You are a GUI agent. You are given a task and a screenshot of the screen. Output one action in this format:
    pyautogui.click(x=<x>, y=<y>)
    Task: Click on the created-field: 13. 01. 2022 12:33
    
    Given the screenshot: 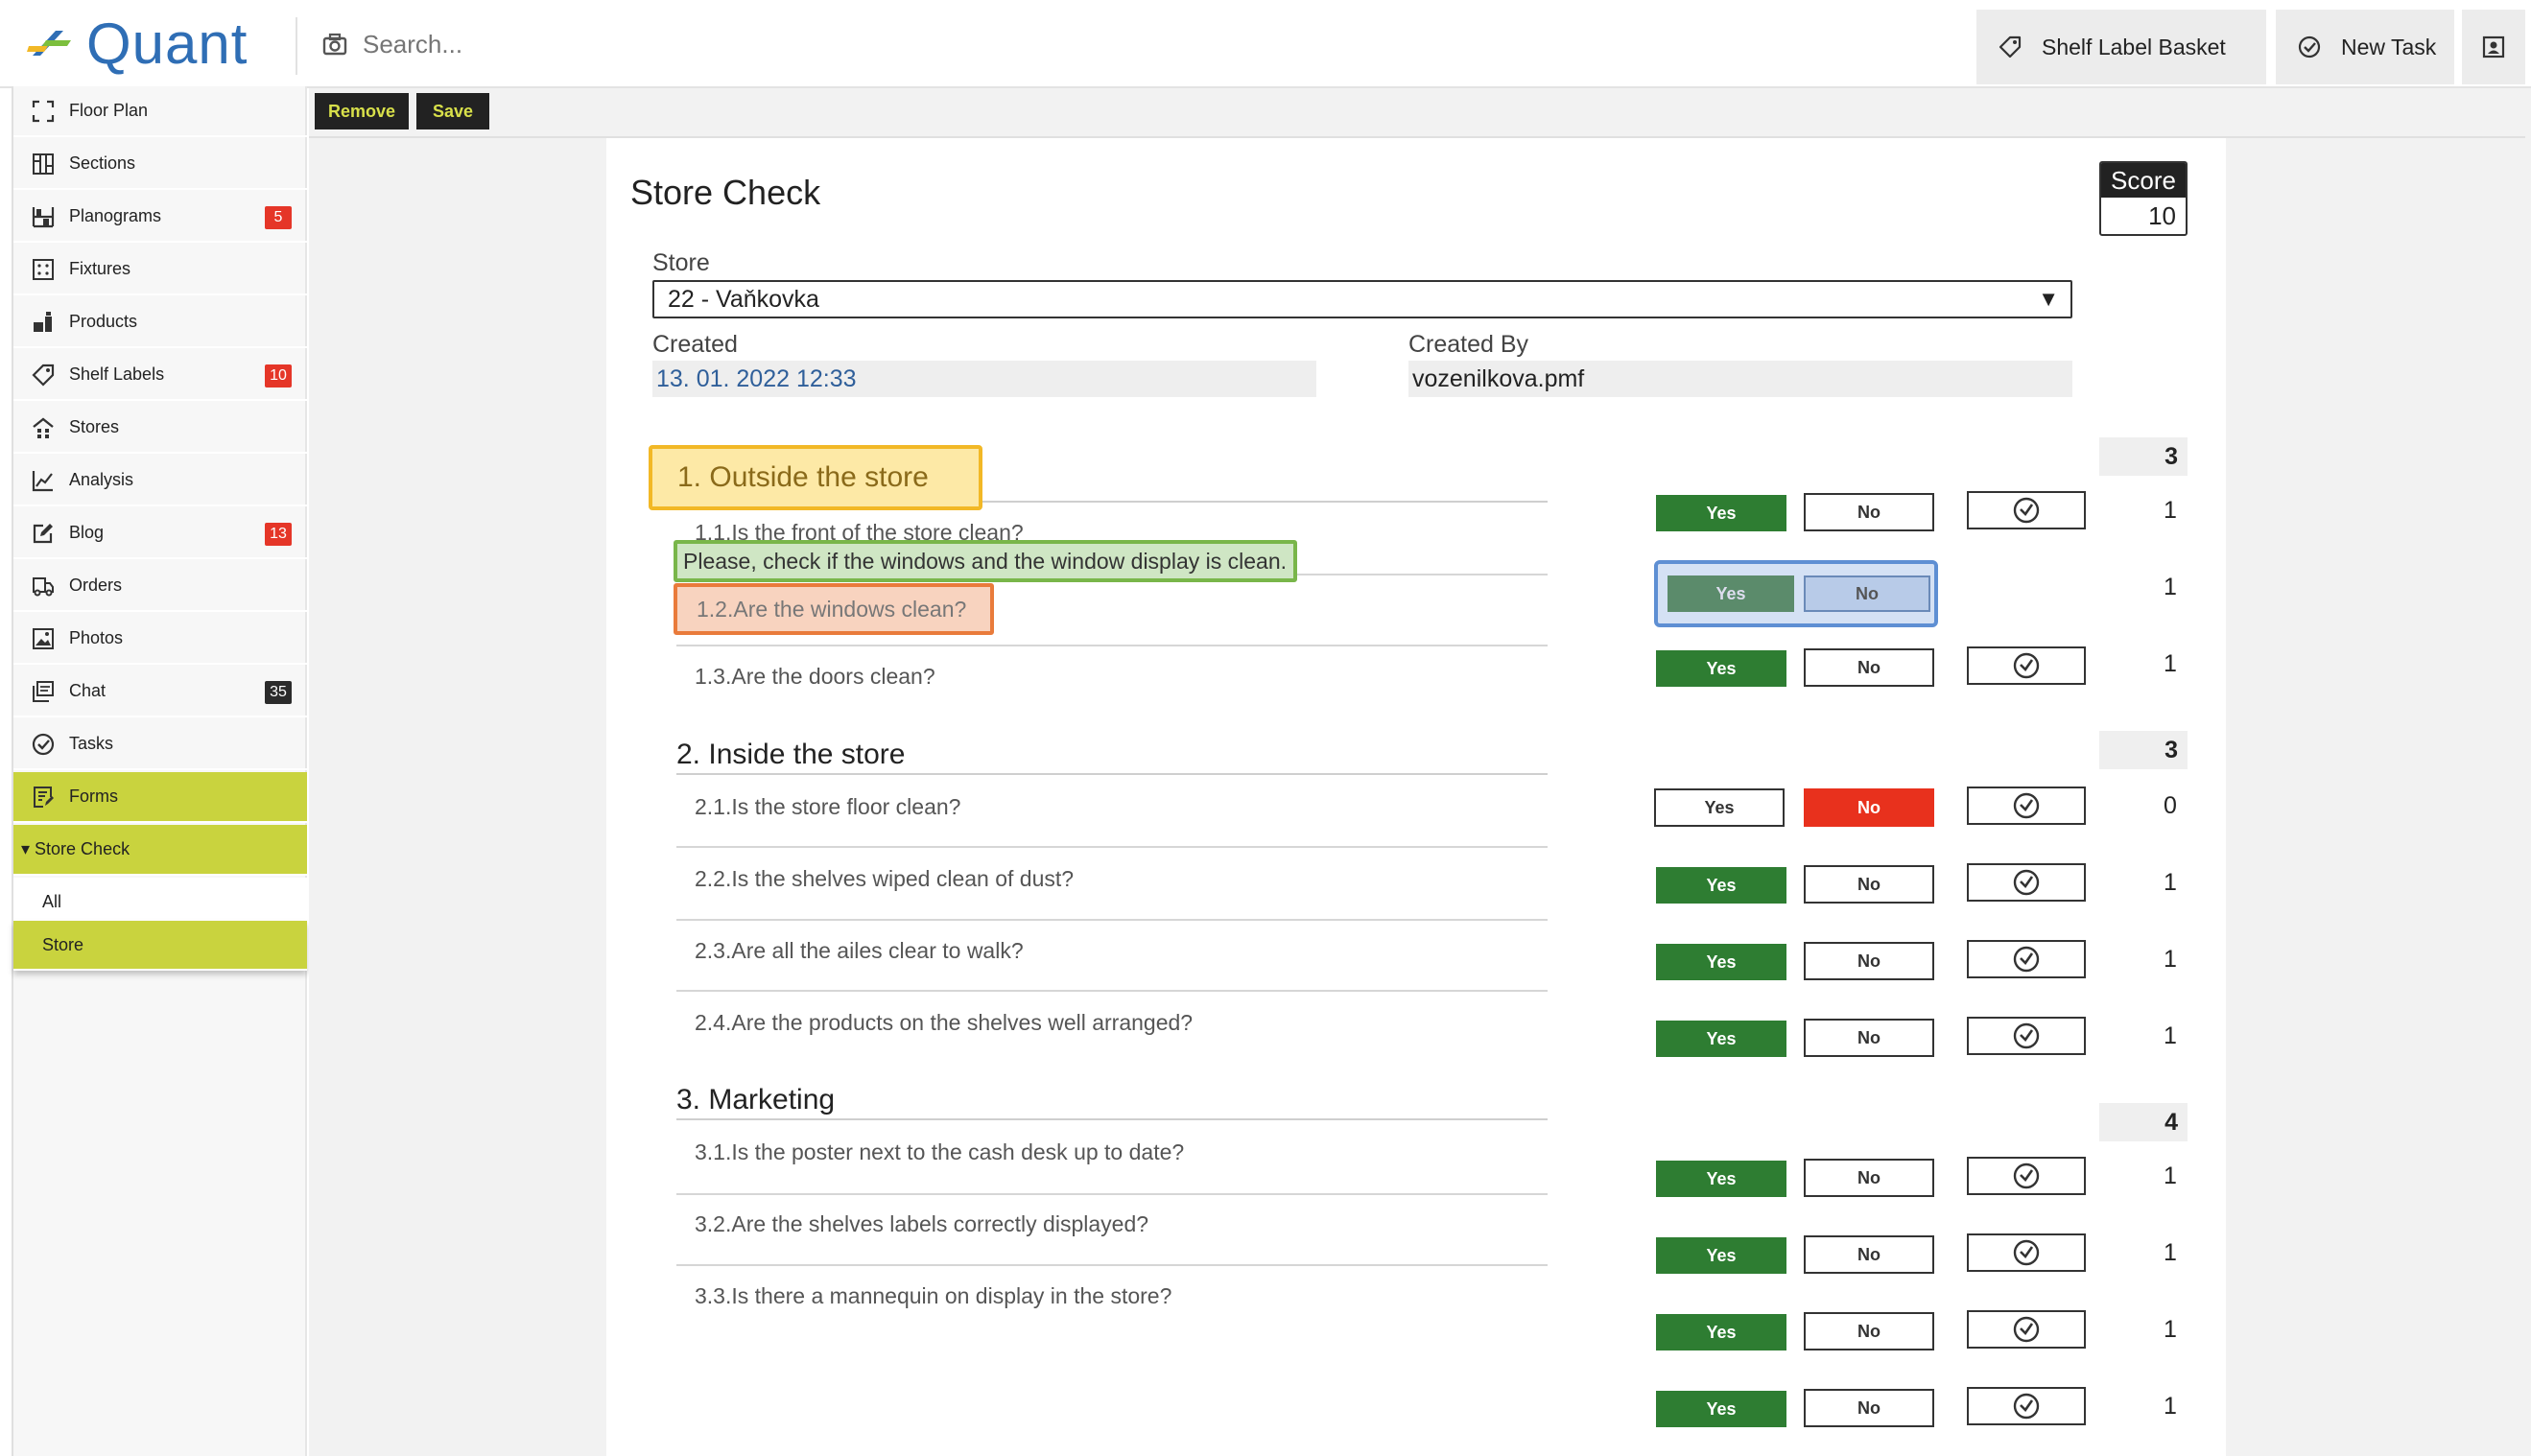 What is the action you would take?
    pyautogui.click(x=984, y=379)
    